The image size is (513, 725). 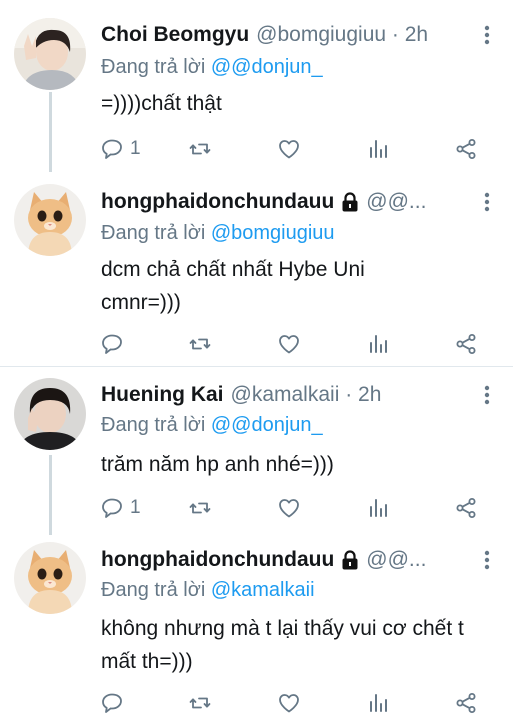 What do you see at coordinates (175, 35) in the screenshot?
I see `author-name: Choi Beomgyu` at bounding box center [175, 35].